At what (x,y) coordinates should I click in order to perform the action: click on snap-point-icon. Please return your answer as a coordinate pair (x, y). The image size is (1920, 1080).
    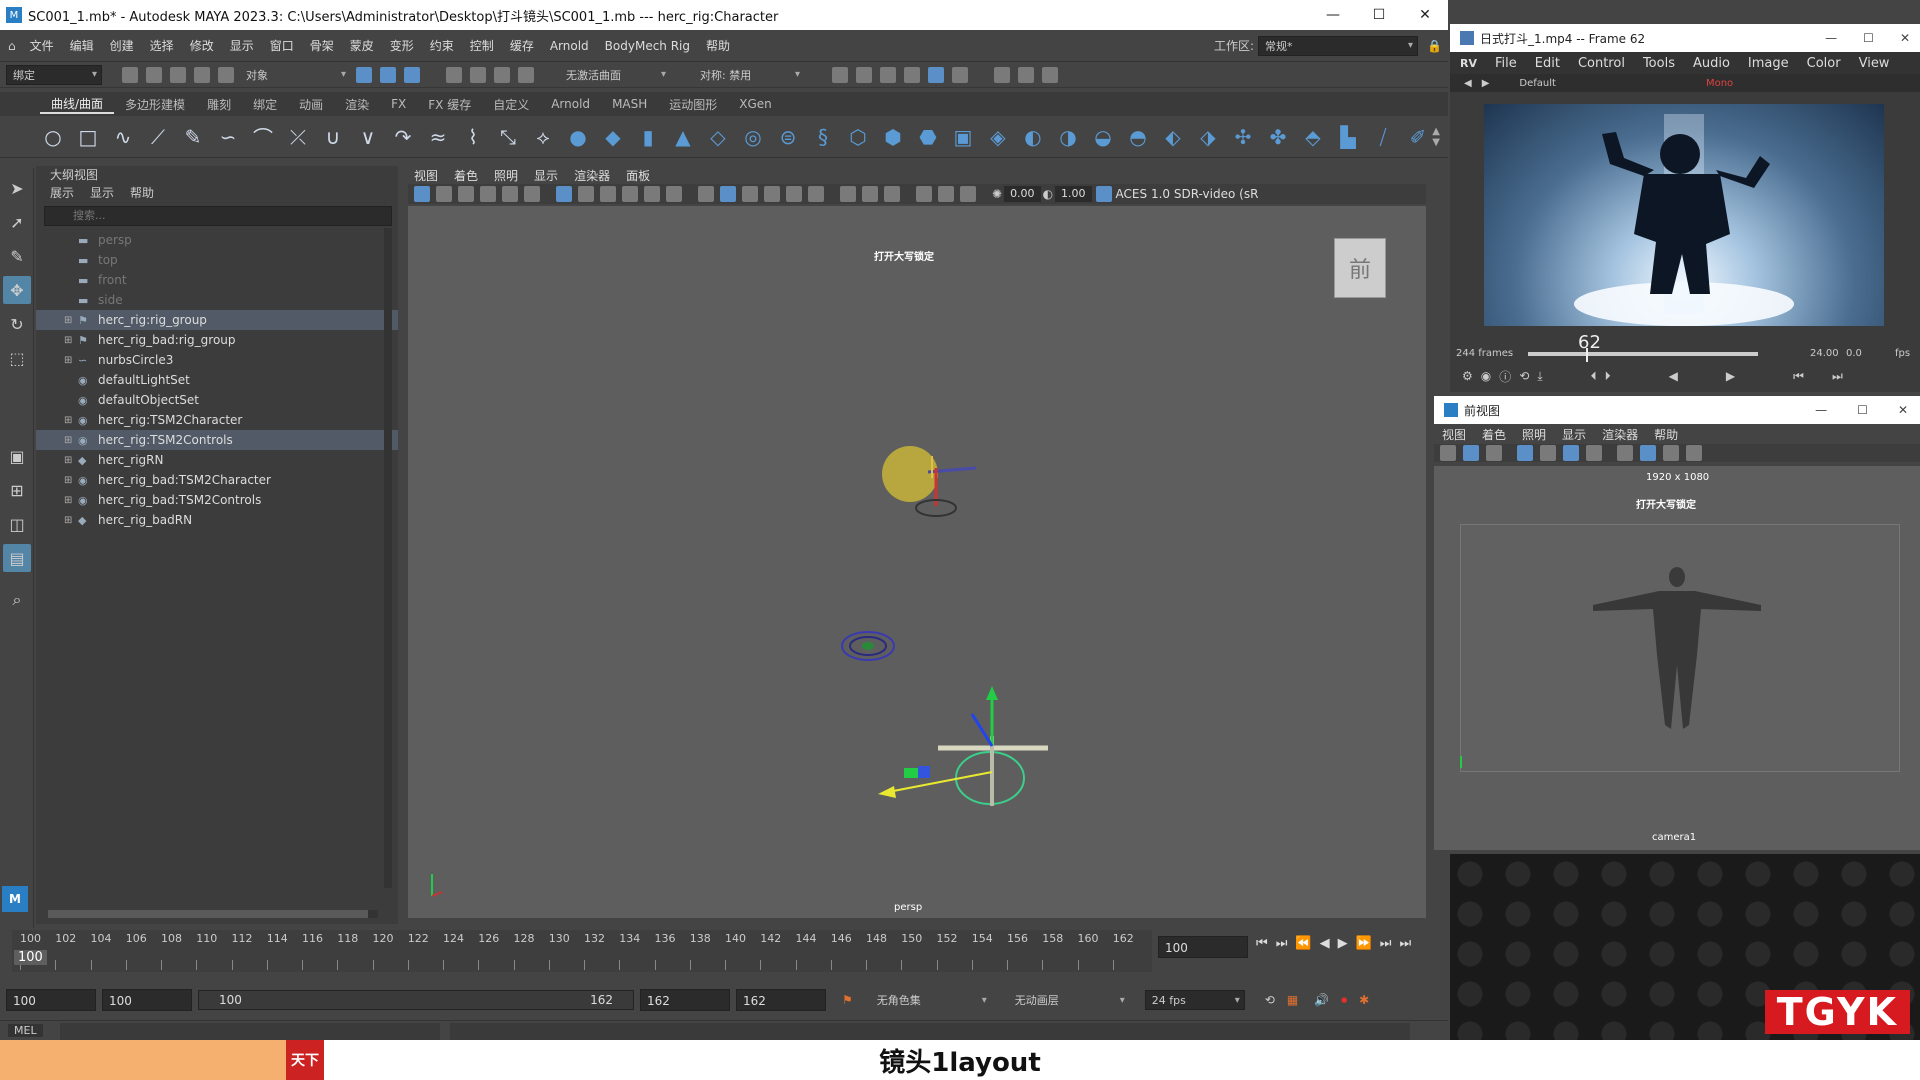
    Looking at the image, I should click on (502, 74).